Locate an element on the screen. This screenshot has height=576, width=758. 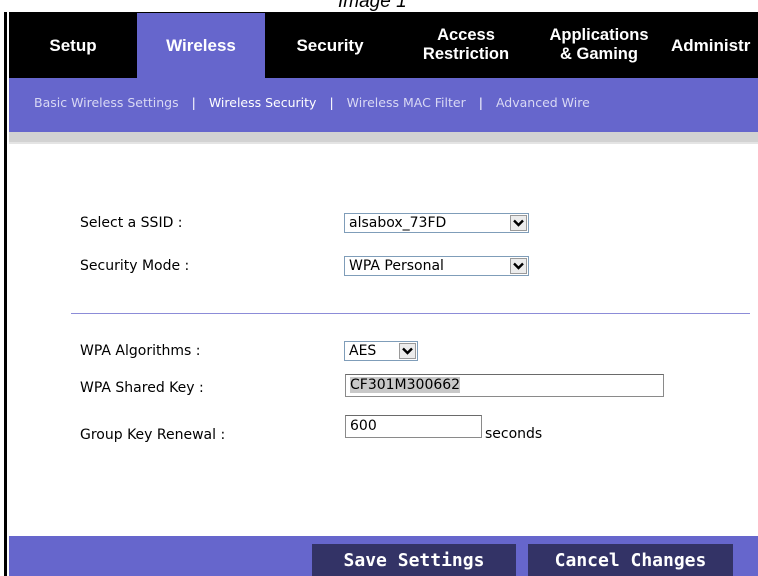
ssid-select-value: alsabox_73FD is located at coordinates (398, 223).